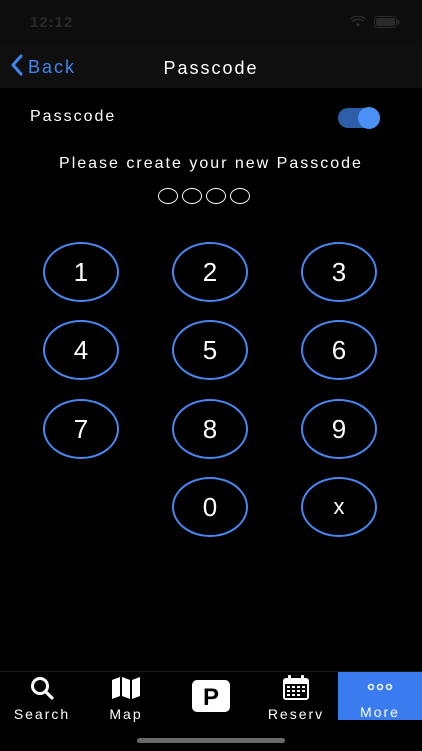  I want to click on toggle-knob, so click(369, 118).